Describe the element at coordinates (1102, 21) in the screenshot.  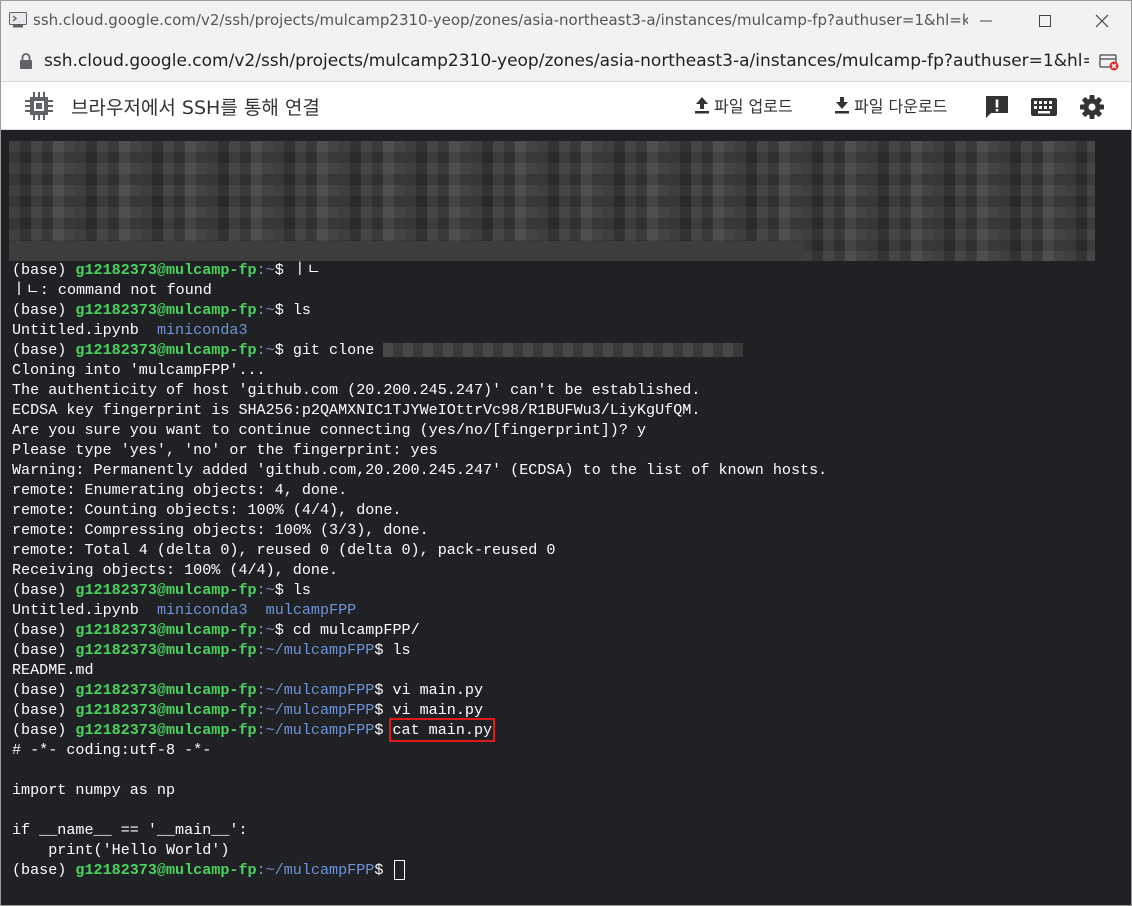
I see `close-button` at that location.